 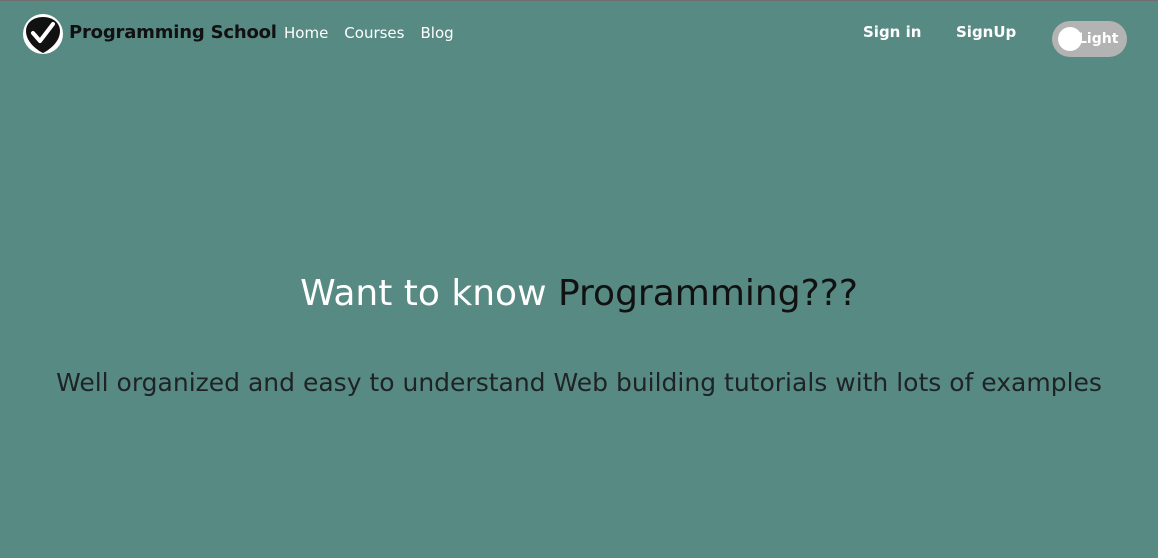 I want to click on sign-in-link: Sign in, so click(x=892, y=32).